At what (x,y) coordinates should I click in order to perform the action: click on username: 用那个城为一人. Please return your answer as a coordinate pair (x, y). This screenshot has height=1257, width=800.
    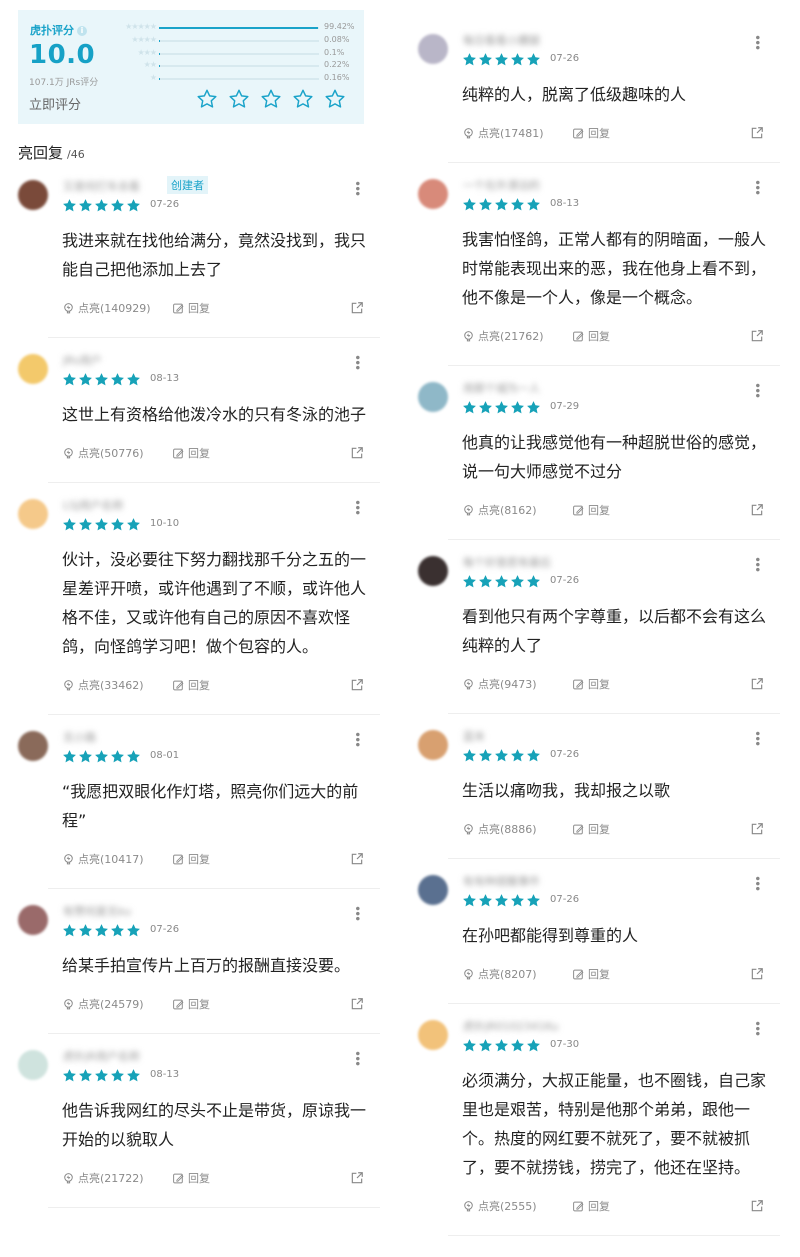
    Looking at the image, I should click on (501, 388).